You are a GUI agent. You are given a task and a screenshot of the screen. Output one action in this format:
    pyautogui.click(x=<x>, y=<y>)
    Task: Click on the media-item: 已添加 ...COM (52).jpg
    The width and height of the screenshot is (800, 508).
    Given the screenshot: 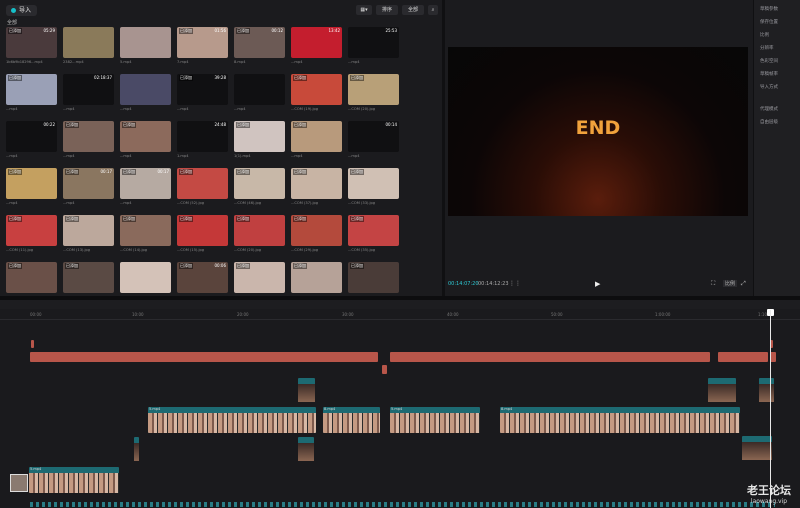 What is the action you would take?
    pyautogui.click(x=202, y=190)
    